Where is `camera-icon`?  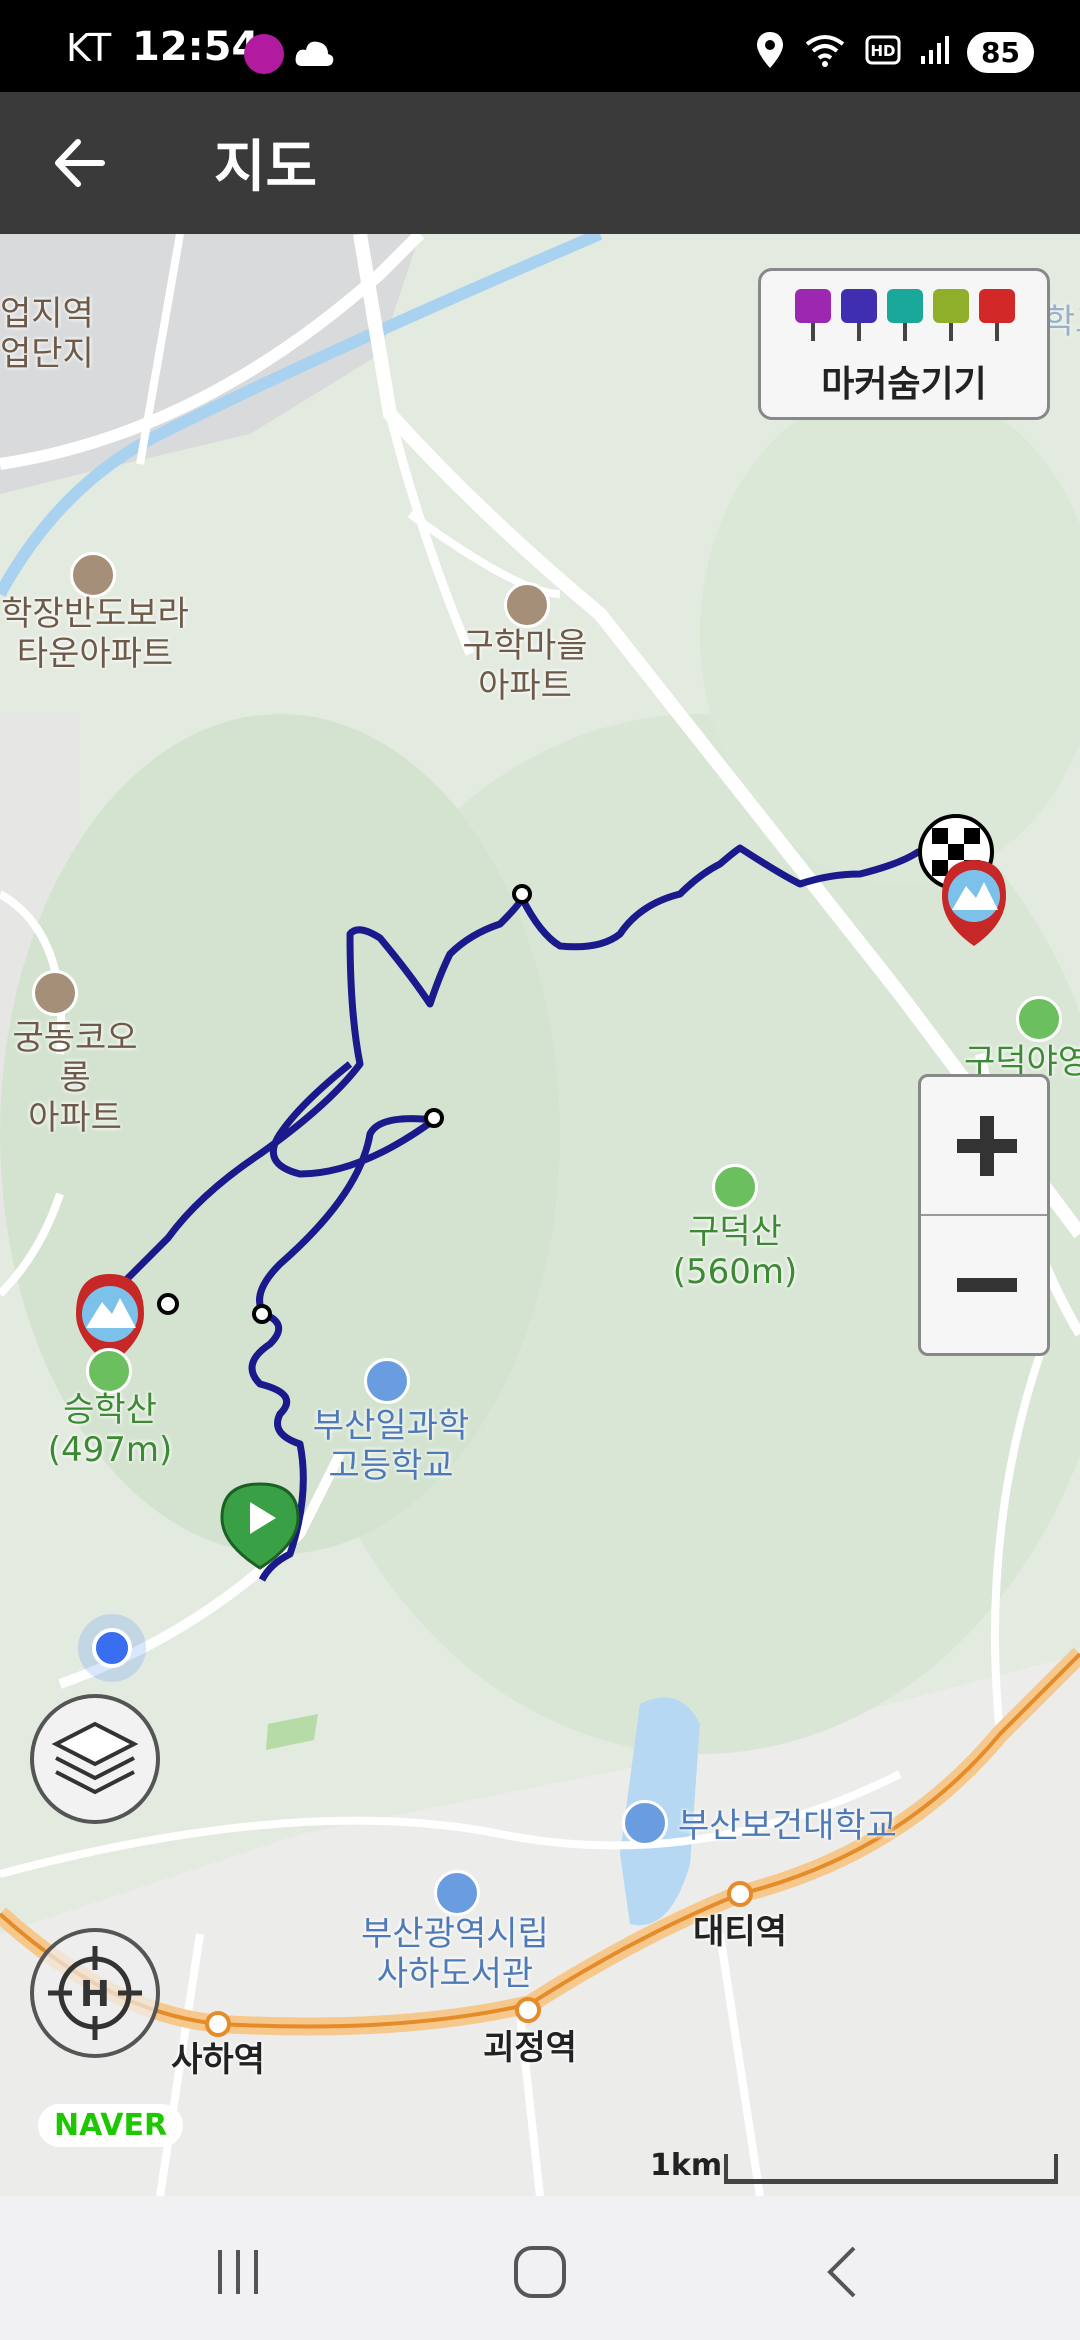 camera-icon is located at coordinates (813, 315).